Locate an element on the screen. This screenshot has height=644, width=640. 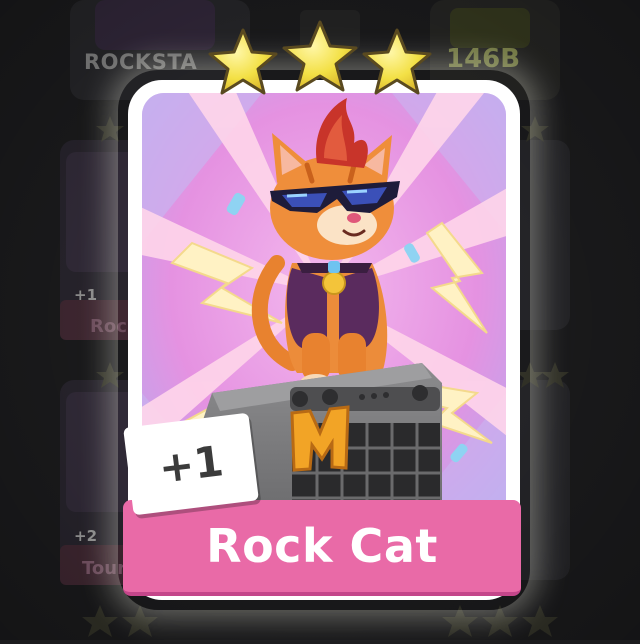
card-name-banner: Rock Cat is located at coordinates (322, 548).